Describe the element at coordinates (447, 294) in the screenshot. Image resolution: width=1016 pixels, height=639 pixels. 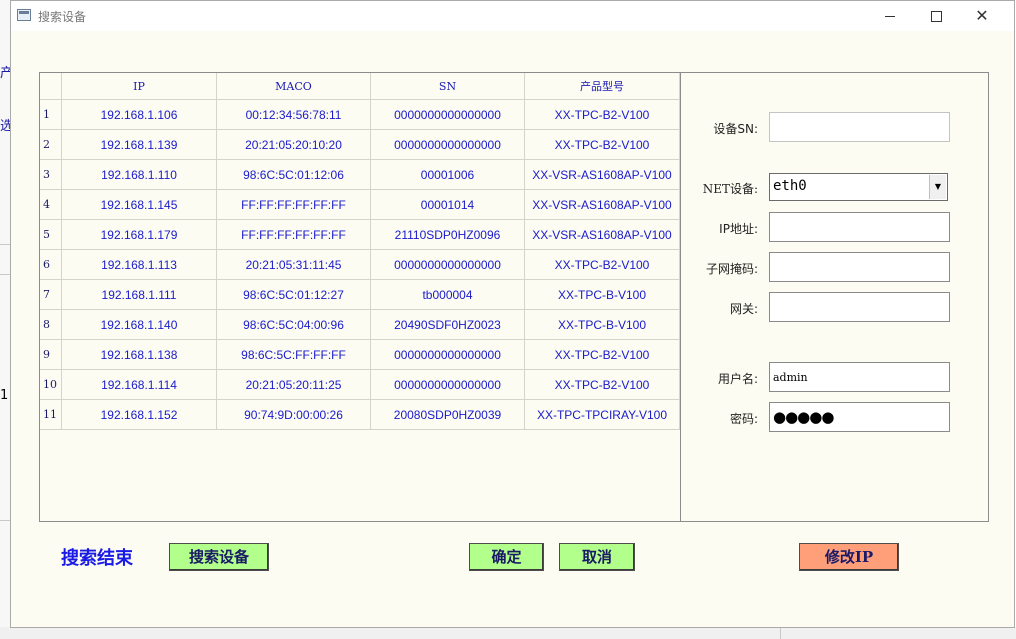
I see `sn-cell: tb000004` at that location.